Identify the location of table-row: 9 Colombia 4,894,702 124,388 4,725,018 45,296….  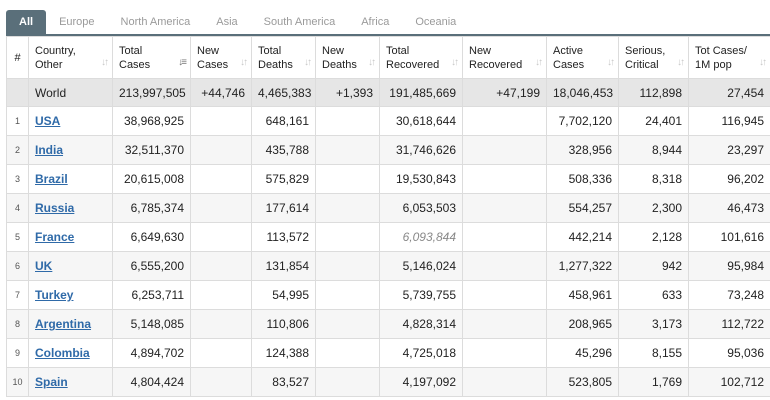
(388, 353).